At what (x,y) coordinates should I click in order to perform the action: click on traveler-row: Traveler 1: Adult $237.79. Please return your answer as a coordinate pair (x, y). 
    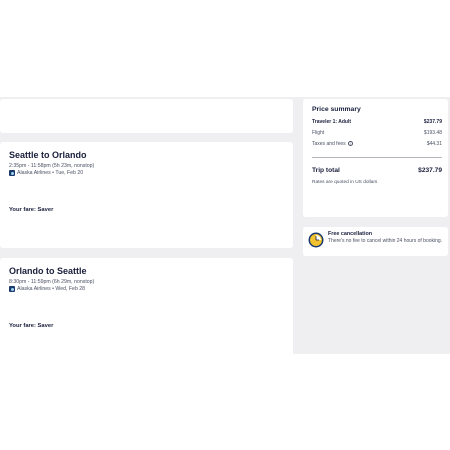
    Looking at the image, I should click on (377, 122).